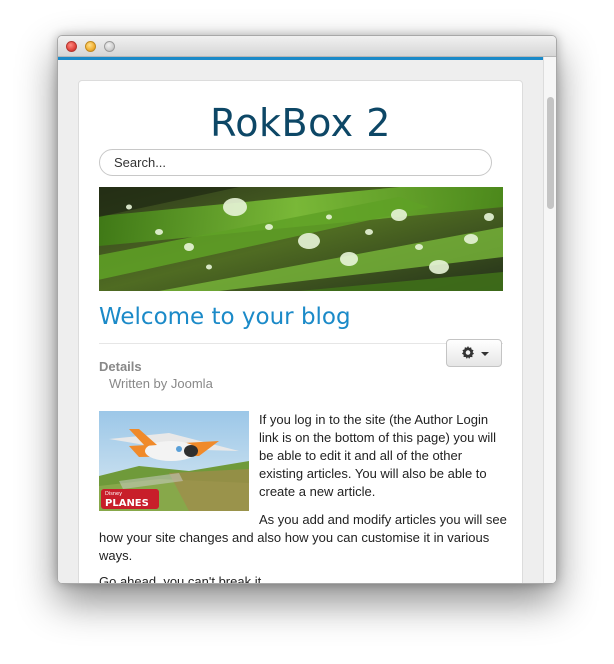  Describe the element at coordinates (301, 343) in the screenshot. I see `divider` at that location.